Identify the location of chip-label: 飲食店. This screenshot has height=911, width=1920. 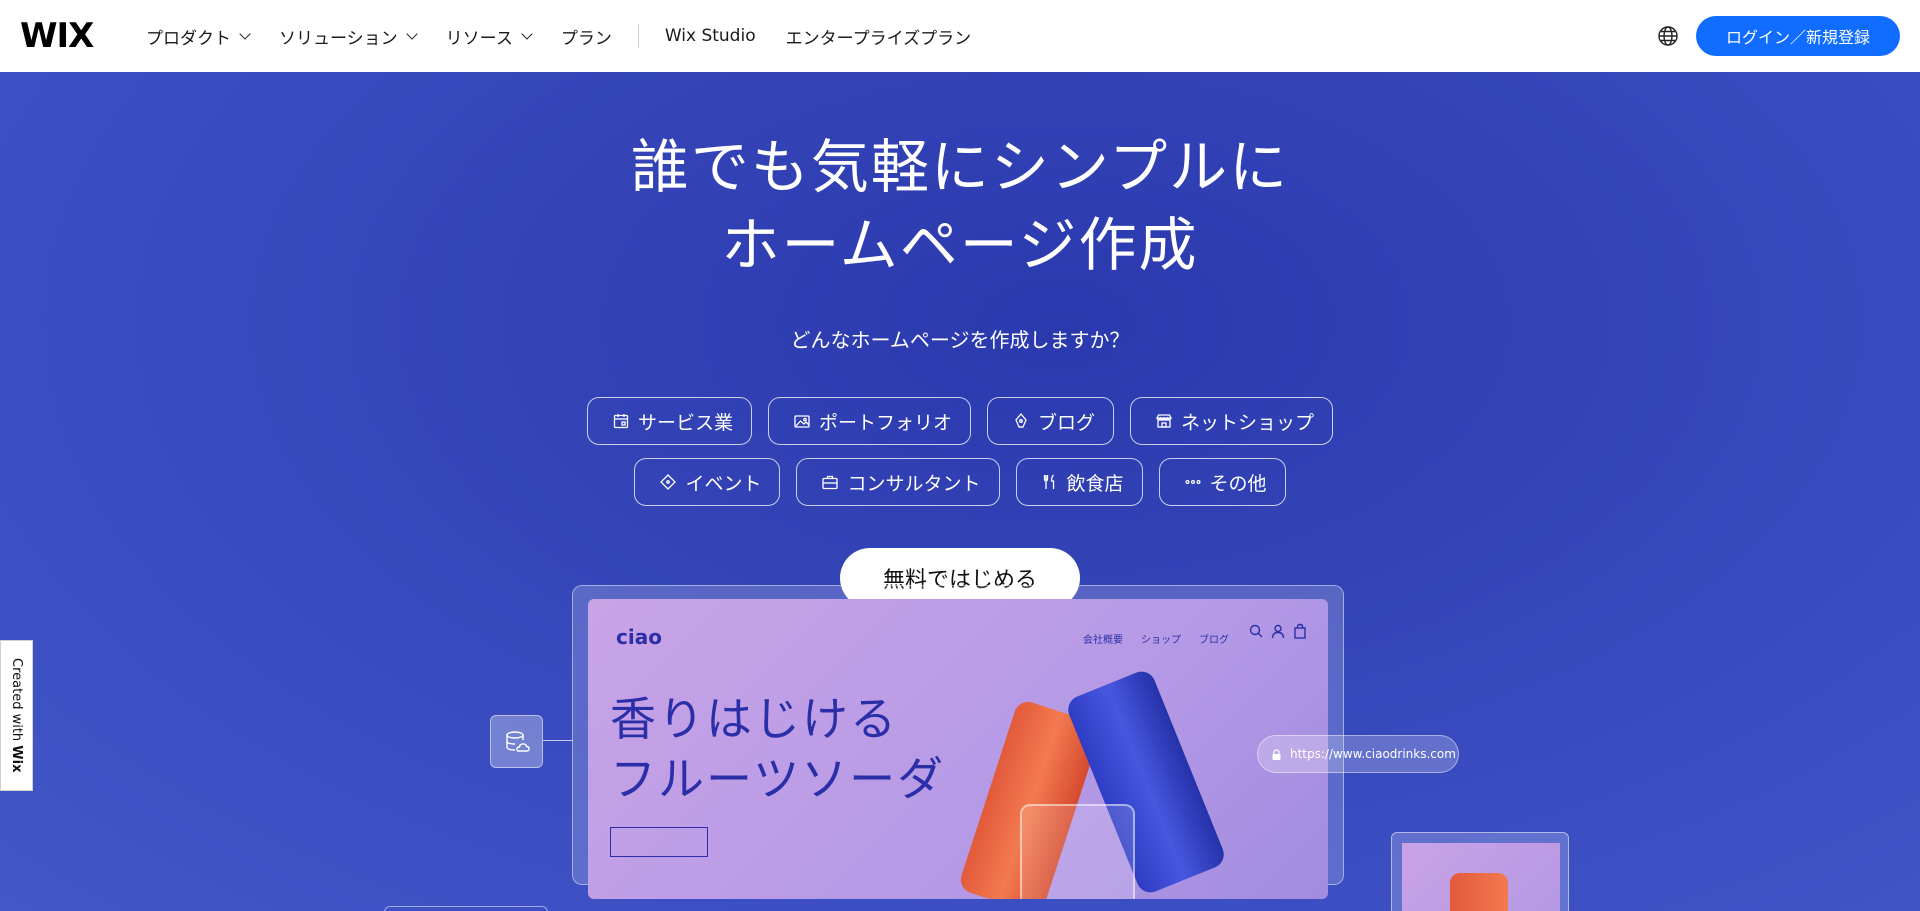
(1095, 483).